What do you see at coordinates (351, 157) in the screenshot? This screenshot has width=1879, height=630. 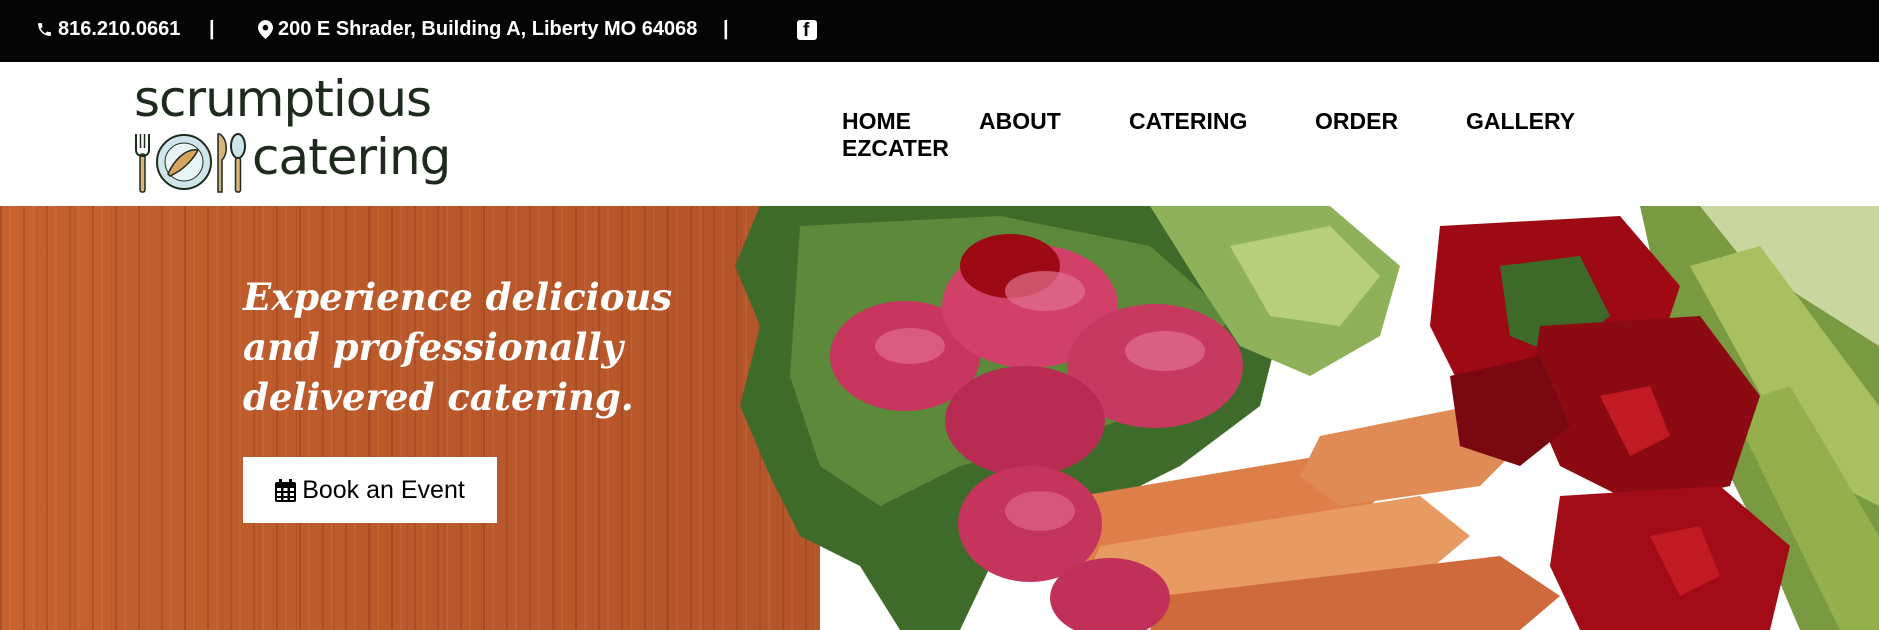 I see `logo-text-catering: catering` at bounding box center [351, 157].